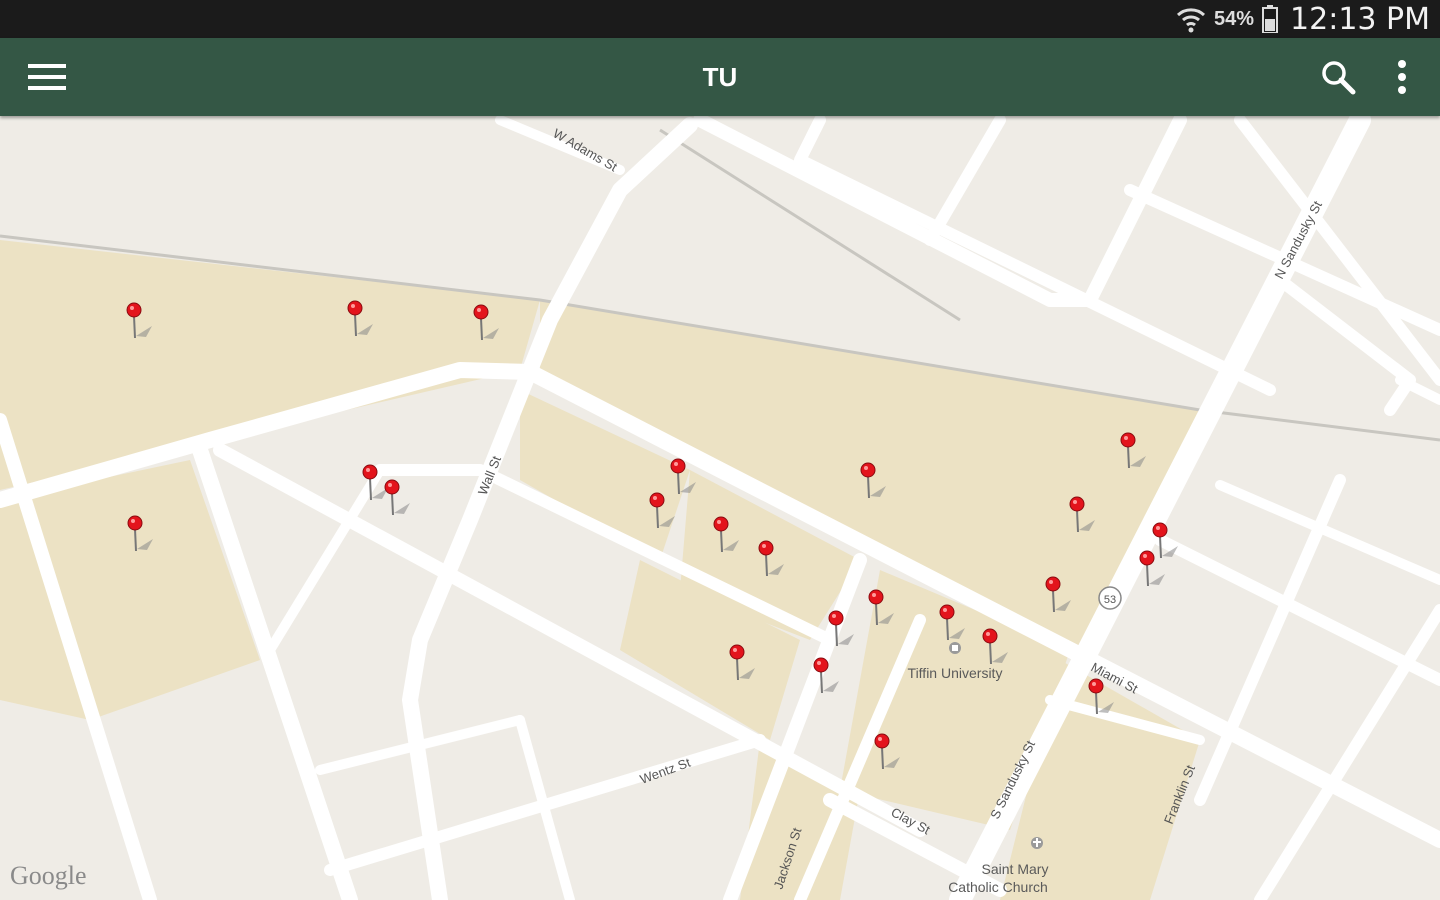 The image size is (1440, 900). What do you see at coordinates (955, 673) in the screenshot?
I see `poi-label-university: Tiffin University` at bounding box center [955, 673].